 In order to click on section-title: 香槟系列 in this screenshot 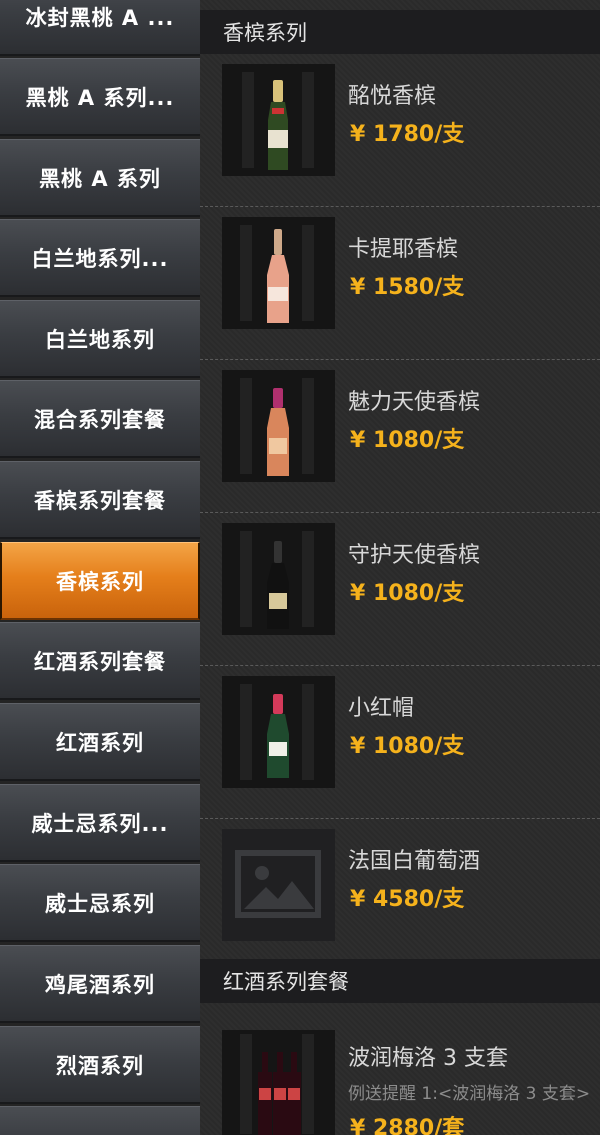, I will do `click(265, 33)`.